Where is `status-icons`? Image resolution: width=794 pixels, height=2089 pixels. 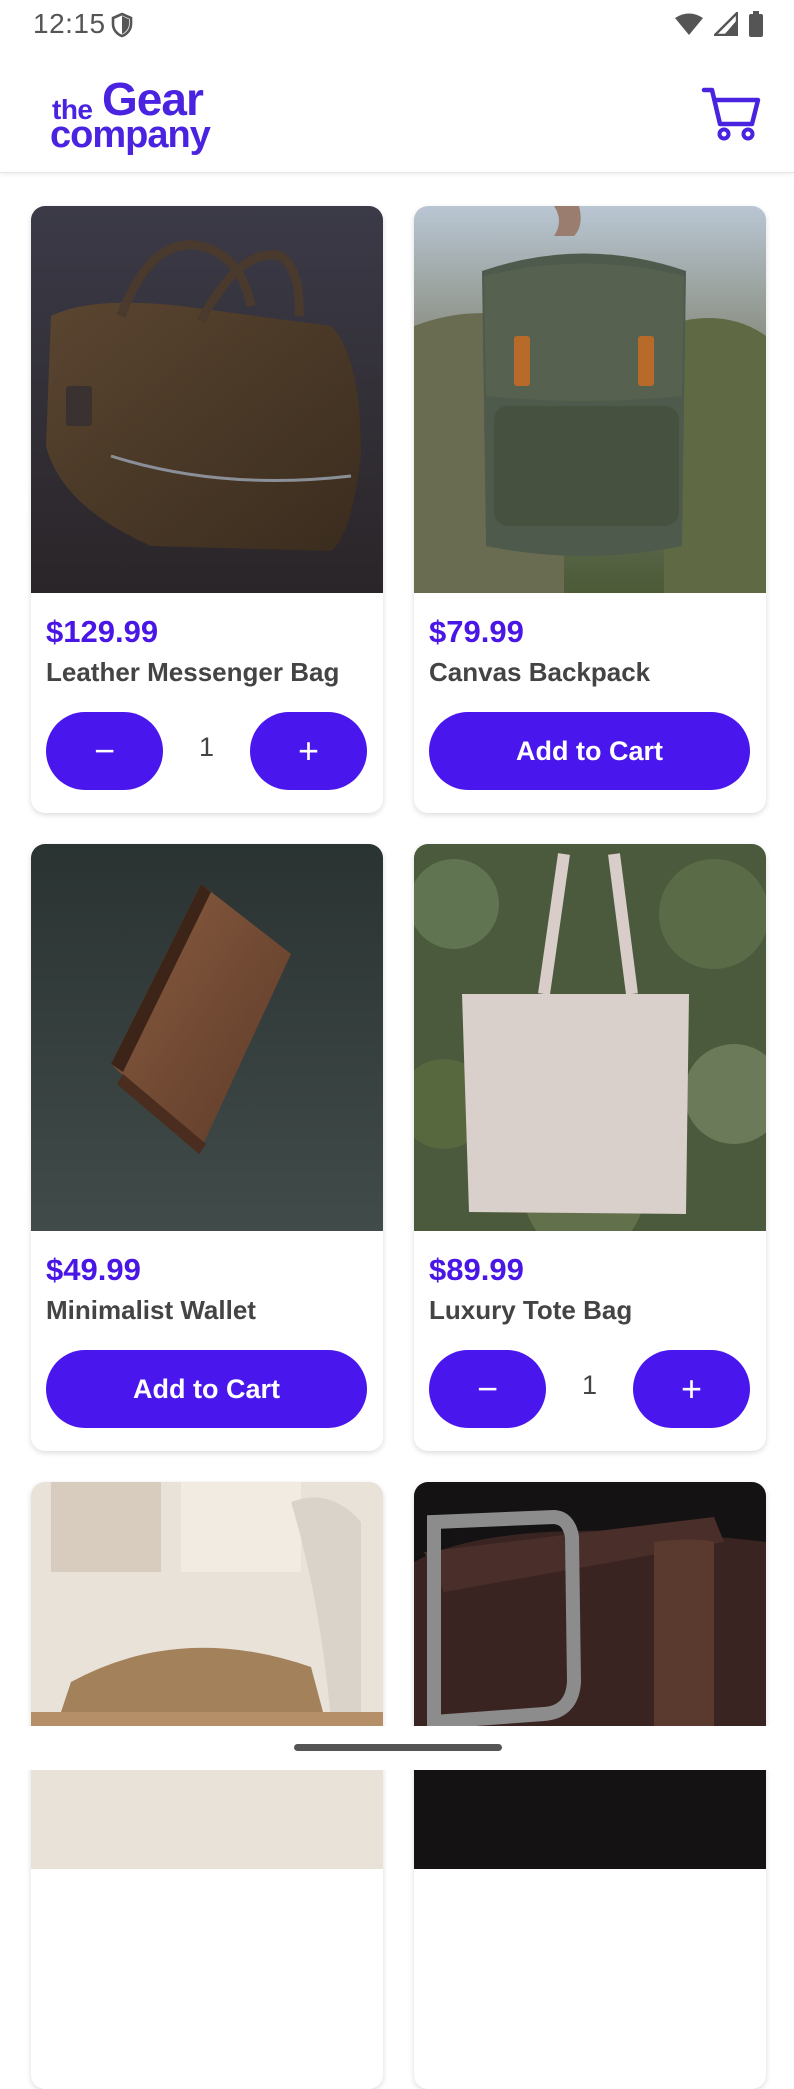
status-icons is located at coordinates (719, 24).